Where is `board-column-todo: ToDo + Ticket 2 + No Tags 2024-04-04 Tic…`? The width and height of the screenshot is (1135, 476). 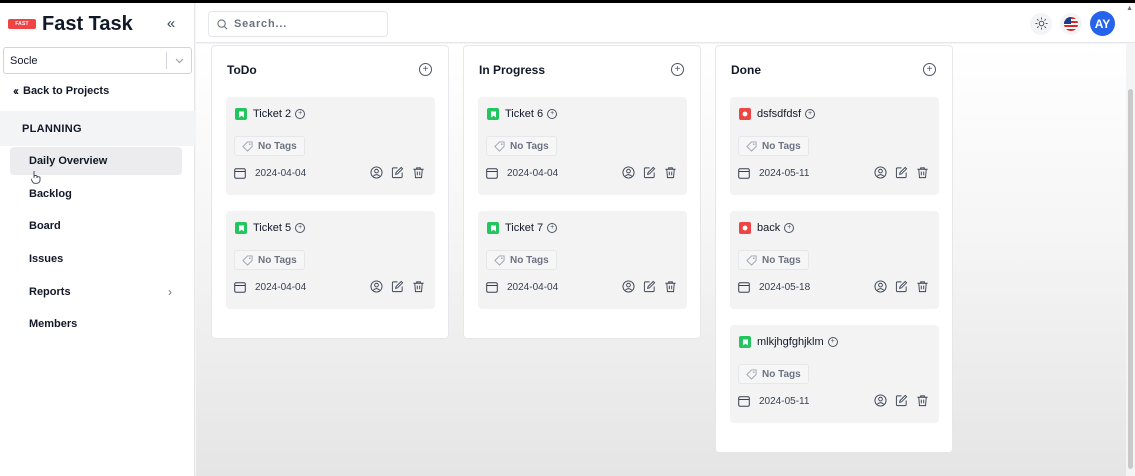
board-column-todo: ToDo + Ticket 2 + No Tags 2024-04-04 Tic… is located at coordinates (330, 192).